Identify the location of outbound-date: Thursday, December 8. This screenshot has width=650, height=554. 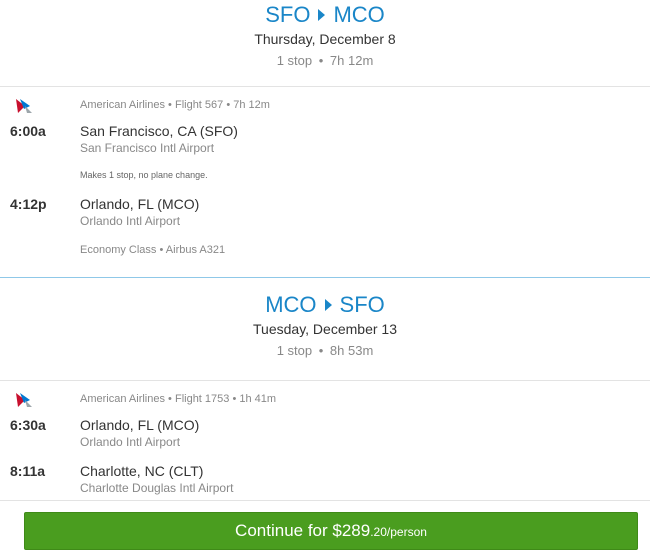
(325, 39).